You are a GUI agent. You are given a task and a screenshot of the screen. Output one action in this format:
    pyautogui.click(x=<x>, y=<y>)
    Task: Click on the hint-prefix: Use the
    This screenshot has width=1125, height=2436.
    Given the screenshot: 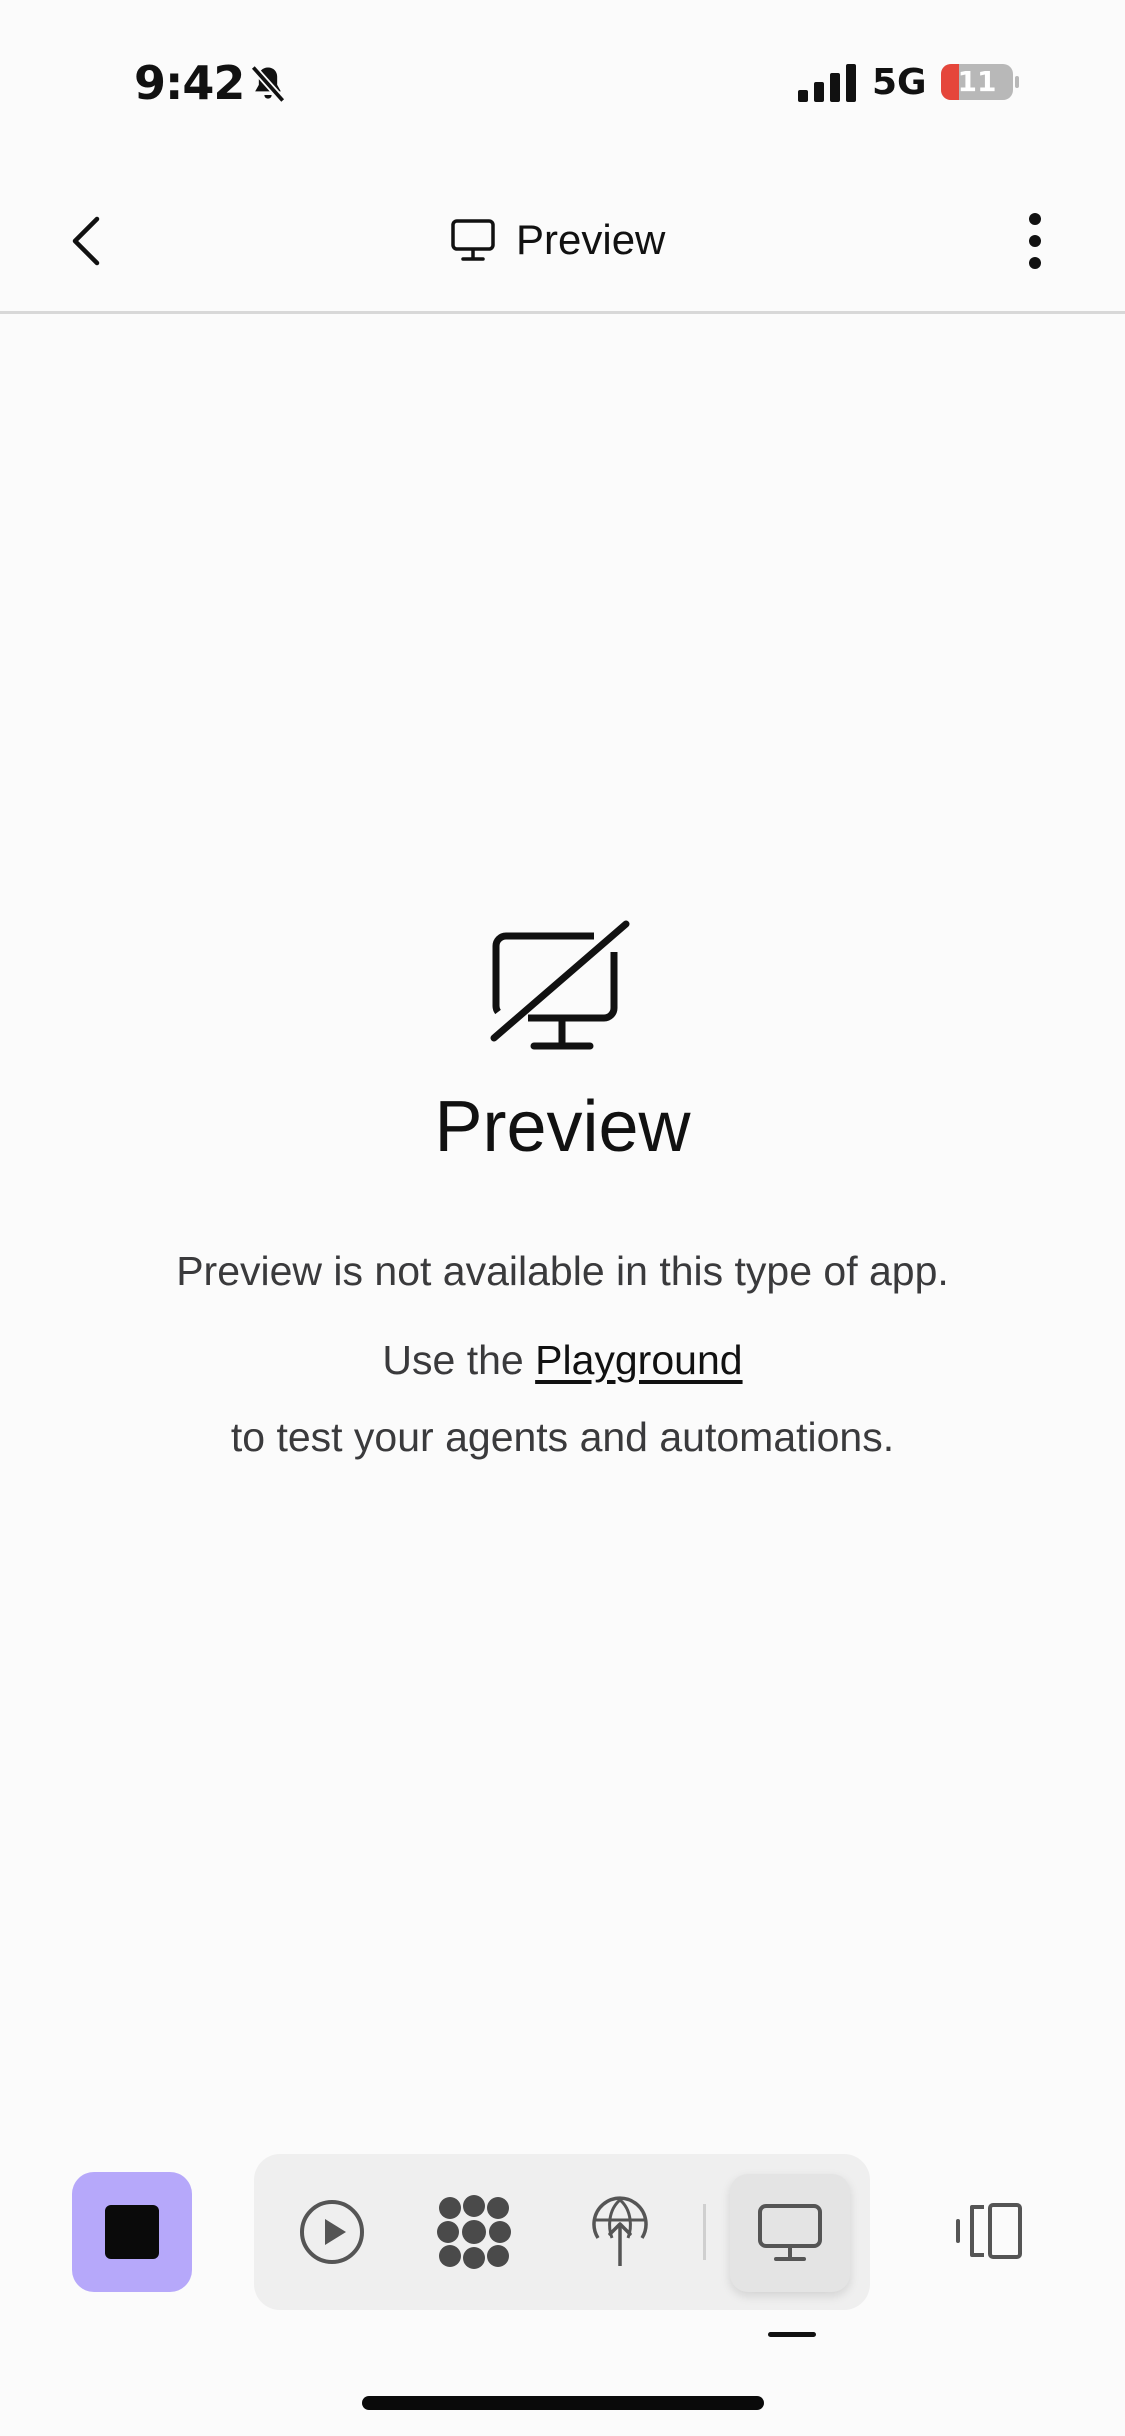 What is the action you would take?
    pyautogui.click(x=459, y=1360)
    